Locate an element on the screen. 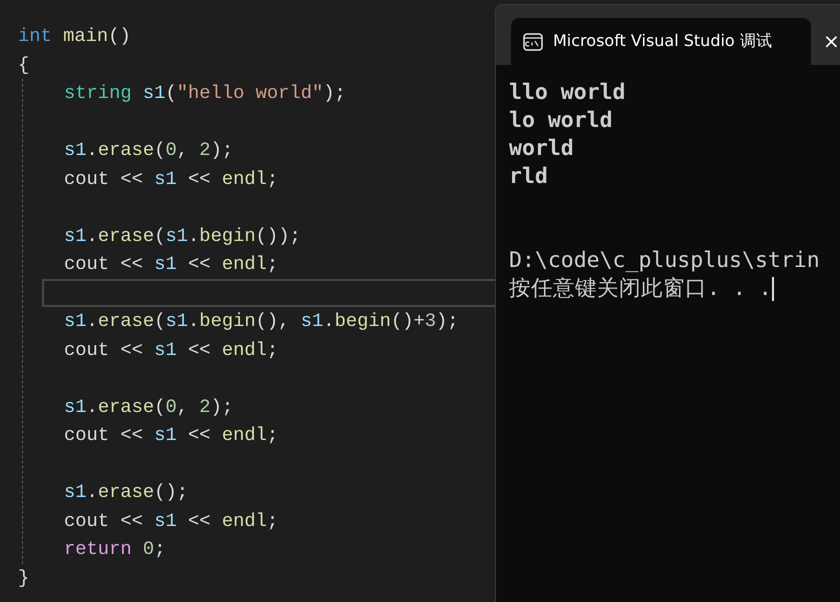 This screenshot has height=602, width=840. code-line: return 0; is located at coordinates (115, 549).